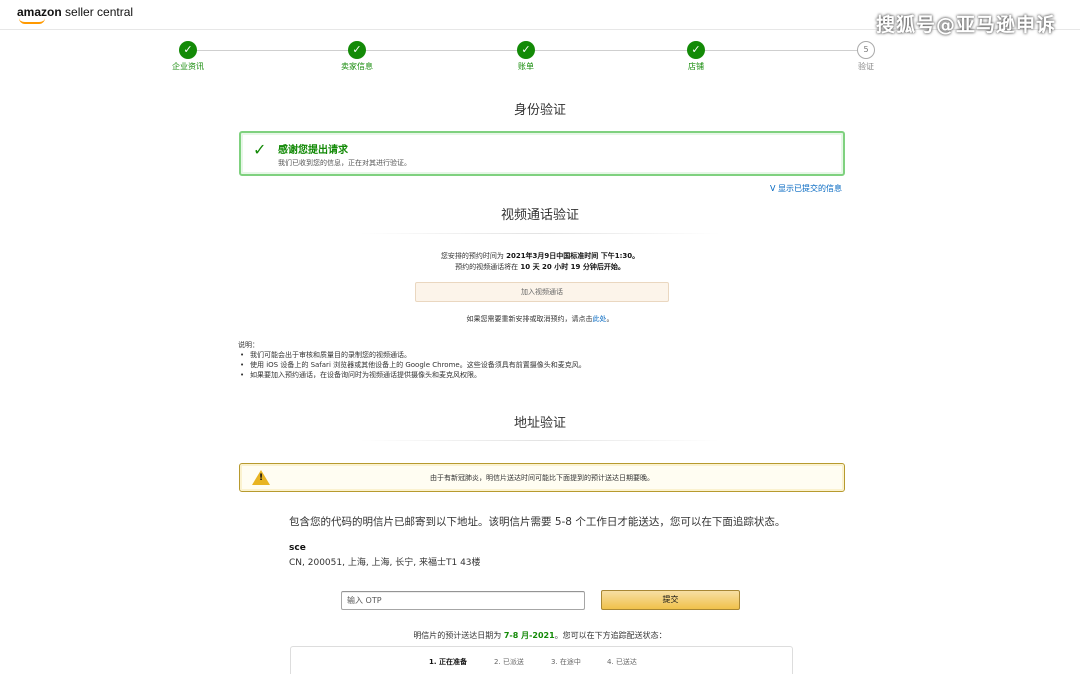 This screenshot has width=1080, height=674. Describe the element at coordinates (866, 66) in the screenshot. I see `step-label: 验证` at that location.